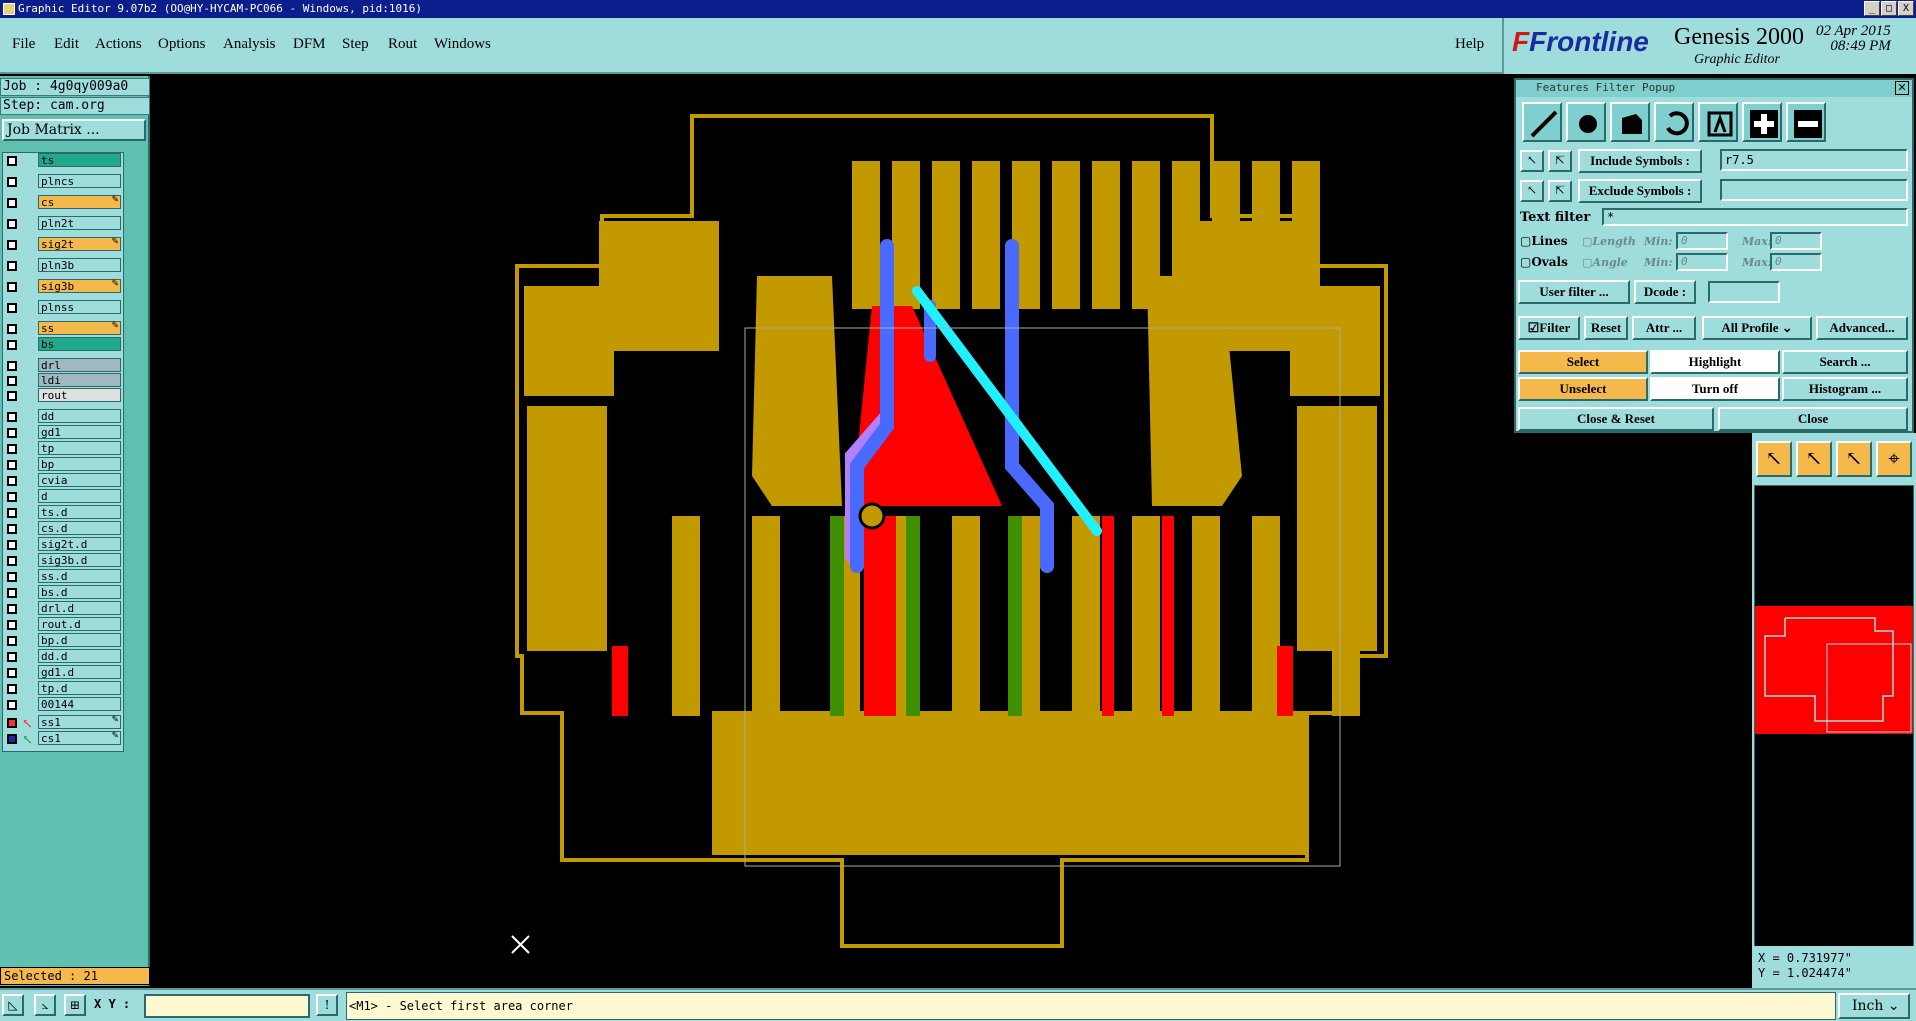  I want to click on layer-row-dd: dd, so click(63, 416).